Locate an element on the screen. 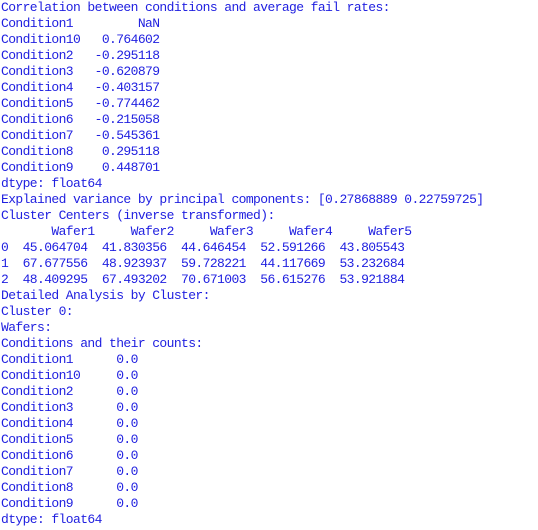  counts-row: Condition1 0.0 is located at coordinates (69, 359).